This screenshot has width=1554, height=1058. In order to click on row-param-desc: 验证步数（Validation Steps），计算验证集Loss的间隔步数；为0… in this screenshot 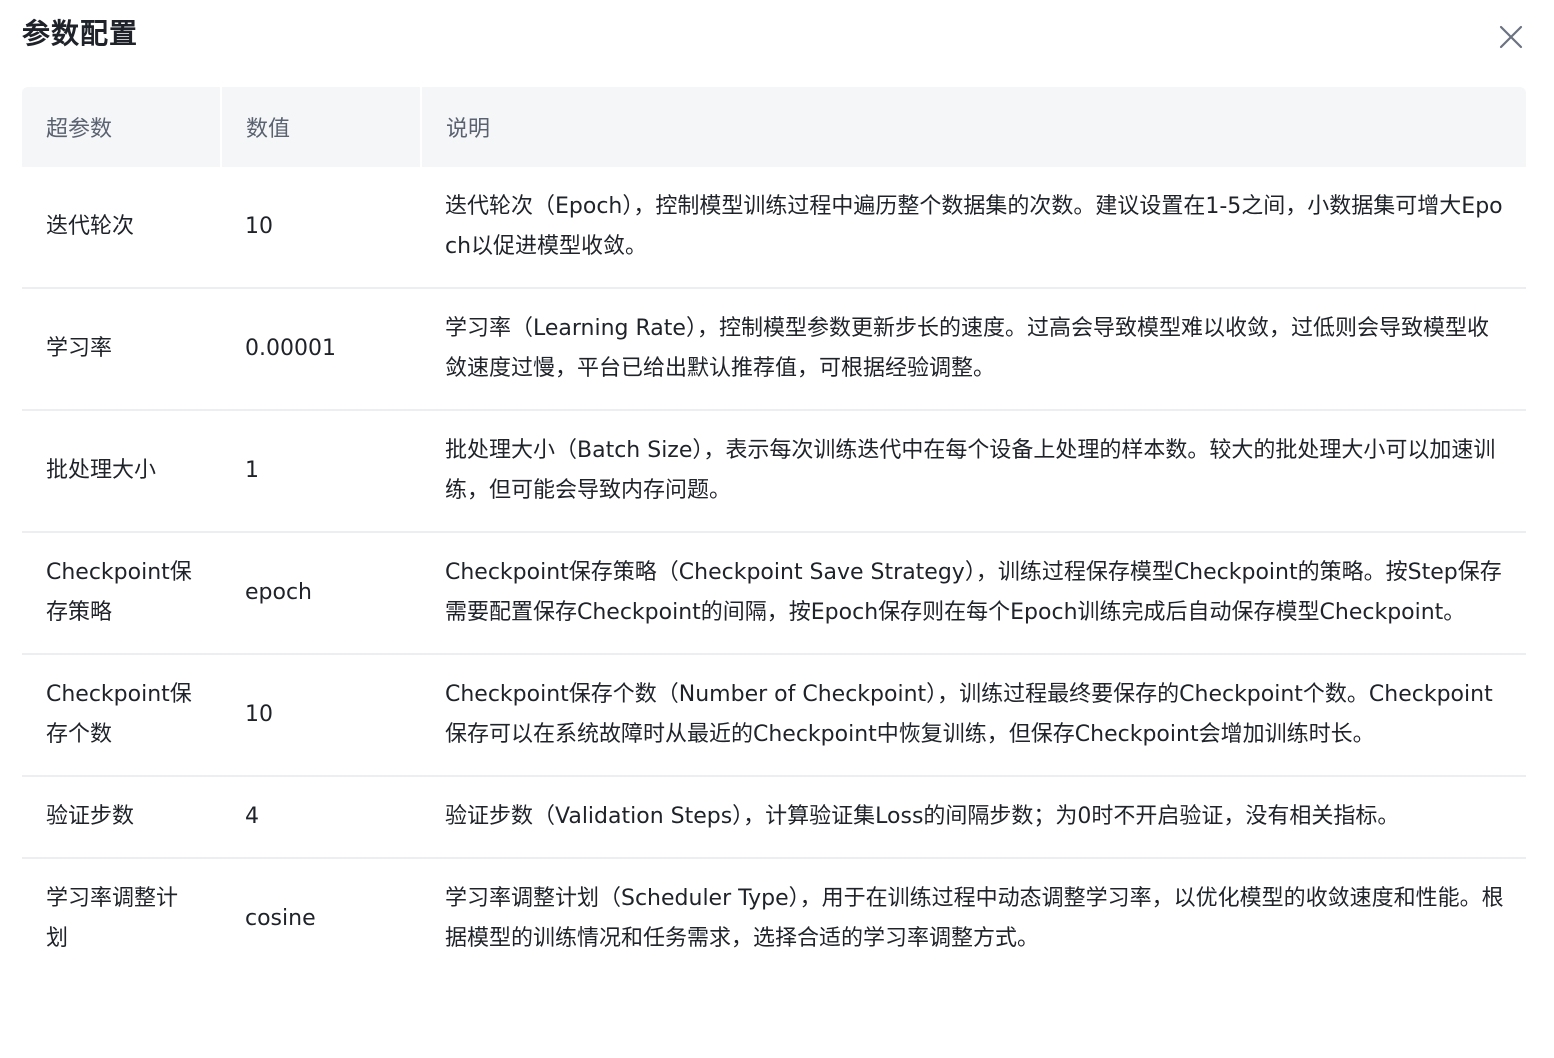, I will do `click(973, 817)`.